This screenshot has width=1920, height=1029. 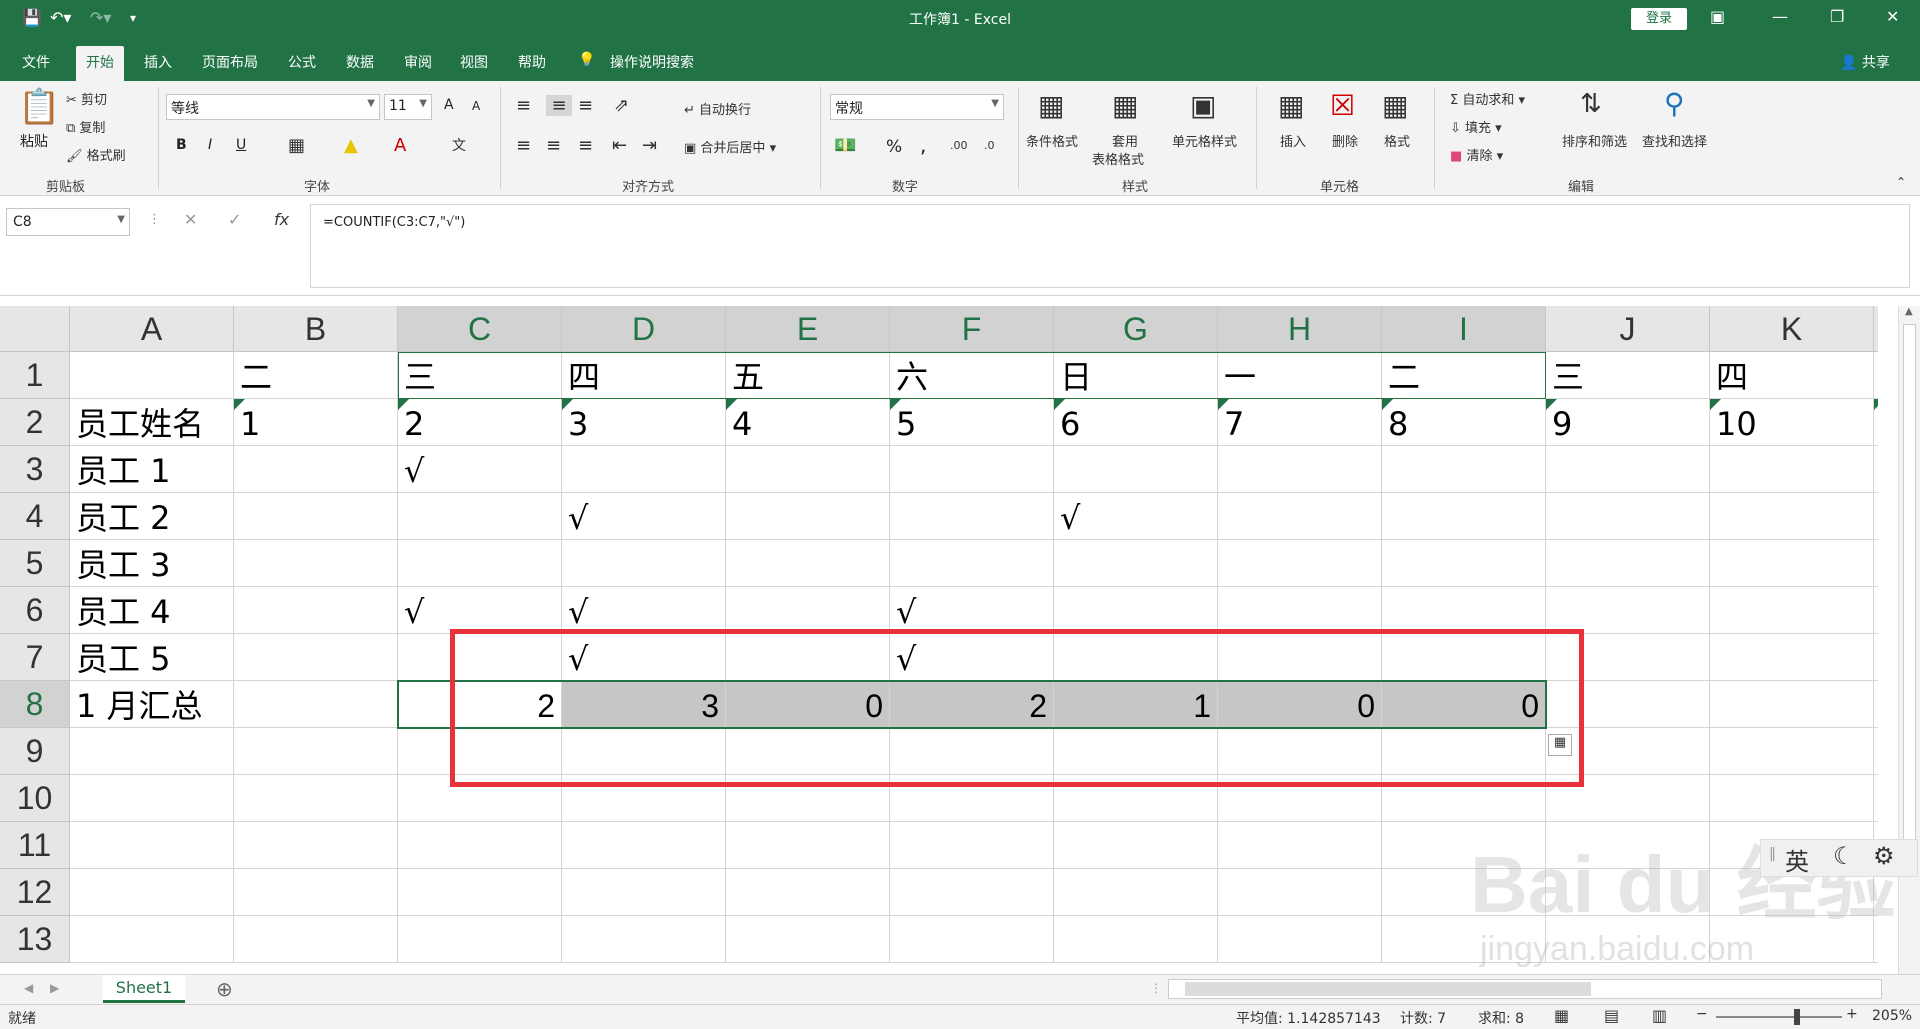 I want to click on cell-A7: 员工 5, so click(x=152, y=657).